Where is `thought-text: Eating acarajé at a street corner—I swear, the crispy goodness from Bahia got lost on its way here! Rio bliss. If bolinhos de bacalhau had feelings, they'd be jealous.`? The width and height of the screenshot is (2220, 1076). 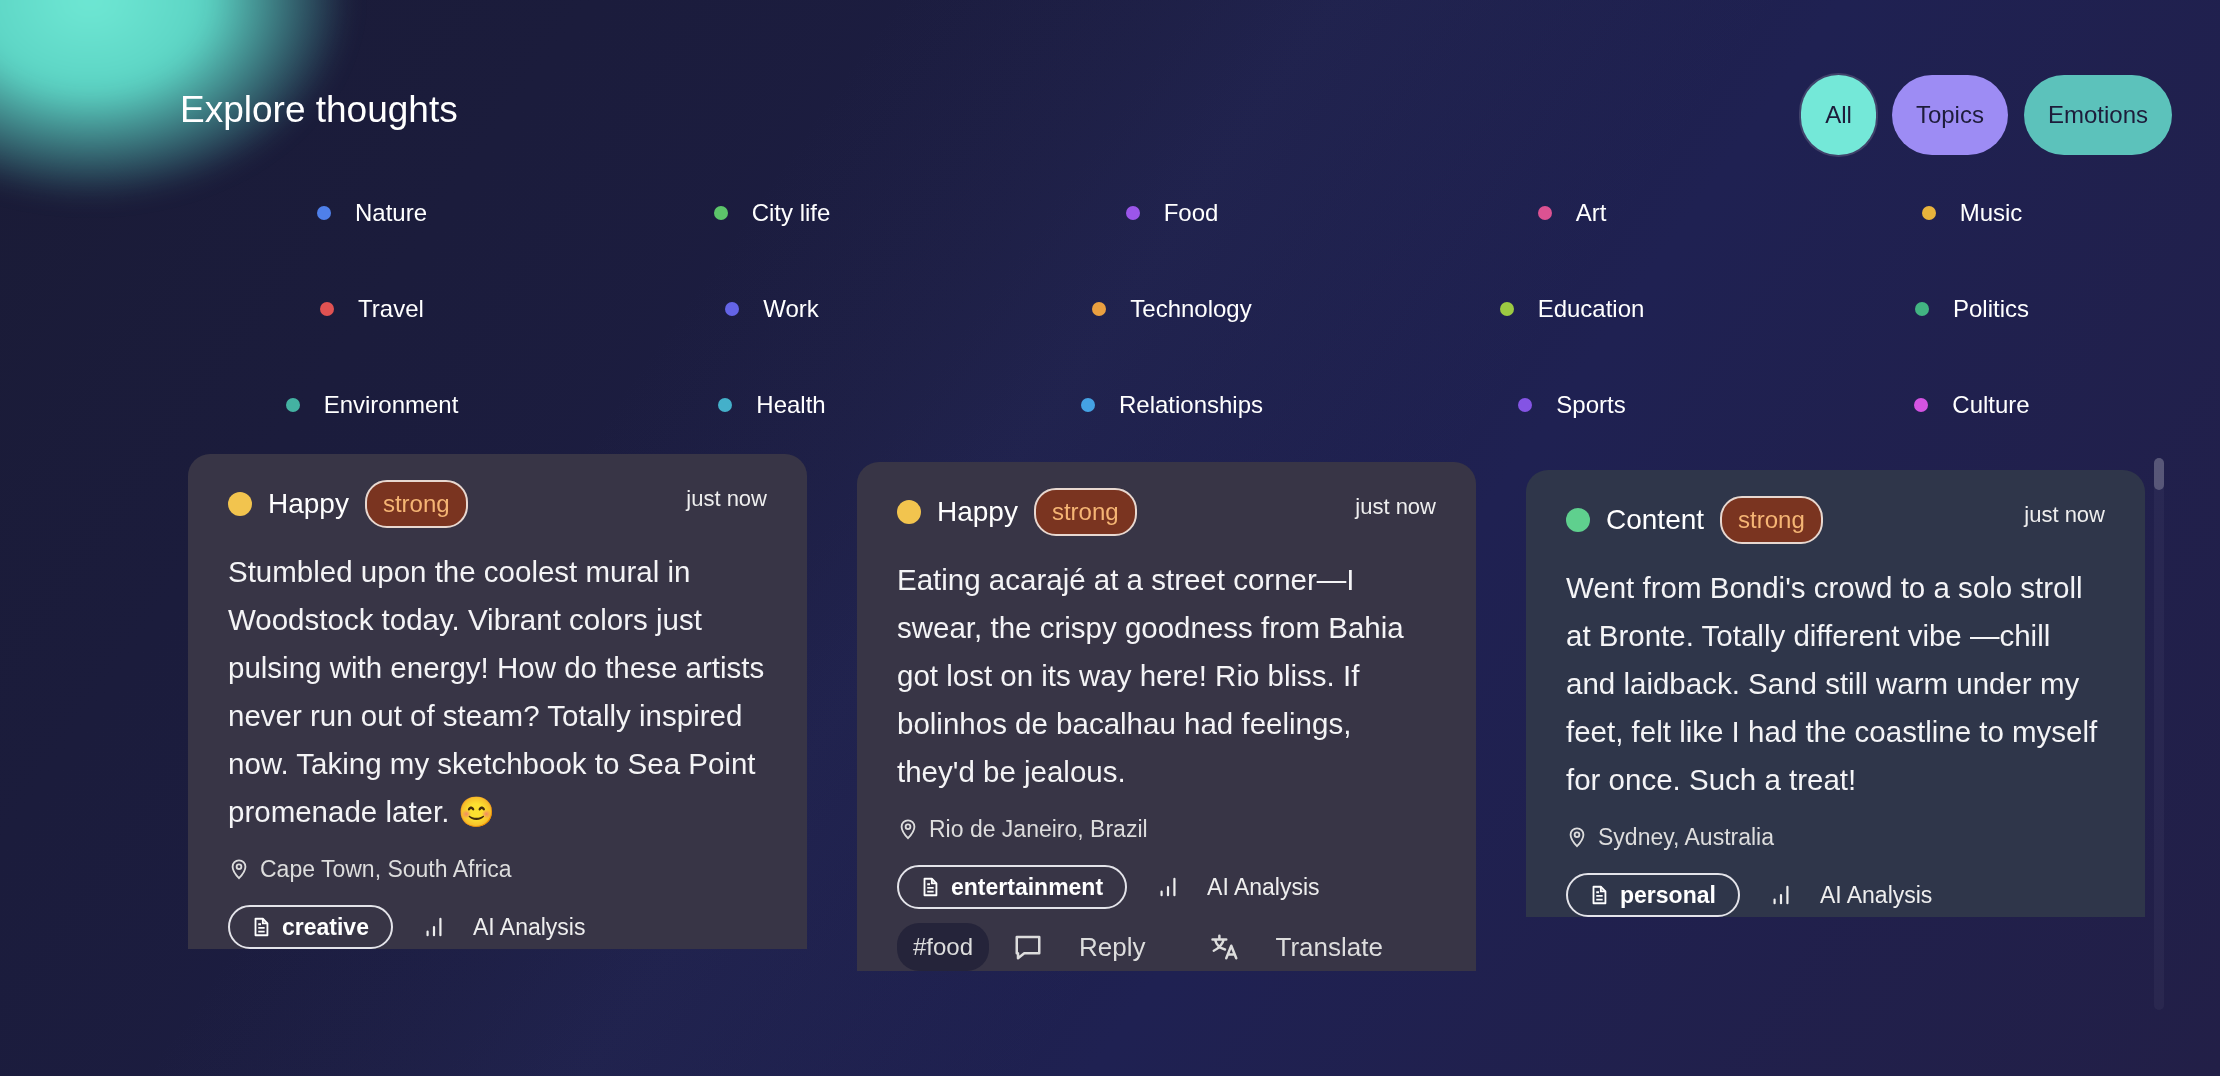 thought-text: Eating acarajé at a street corner—I swear, the crispy goodness from Bahia got lost on its way here! Rio bliss. If bolinhos de bacalhau had feelings, they'd be jealous. is located at coordinates (1151, 676).